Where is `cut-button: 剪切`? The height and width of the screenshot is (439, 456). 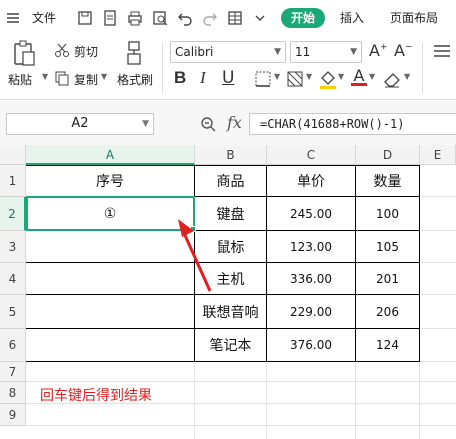 cut-button: 剪切 is located at coordinates (86, 51).